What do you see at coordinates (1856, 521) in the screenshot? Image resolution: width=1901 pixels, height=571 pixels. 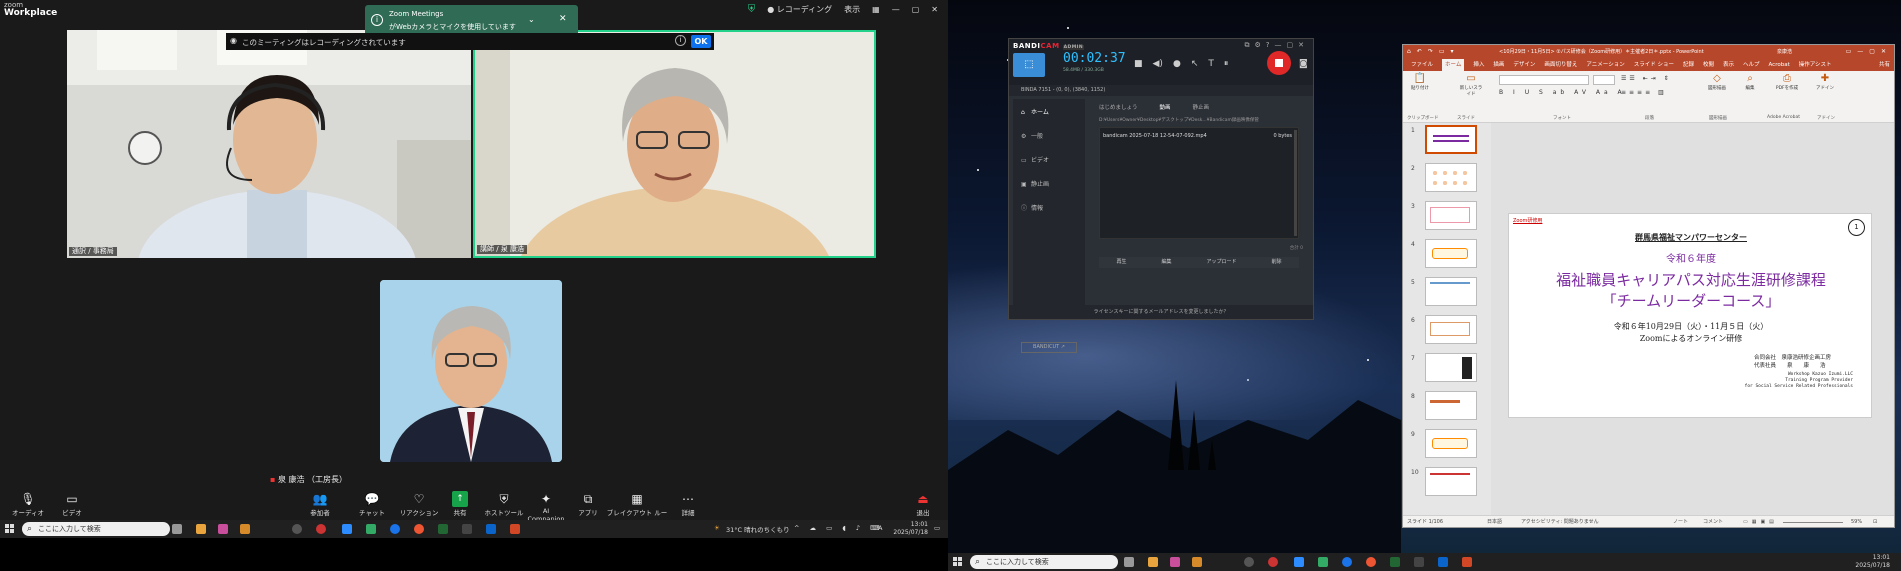 I see `zoom-level: 59%` at bounding box center [1856, 521].